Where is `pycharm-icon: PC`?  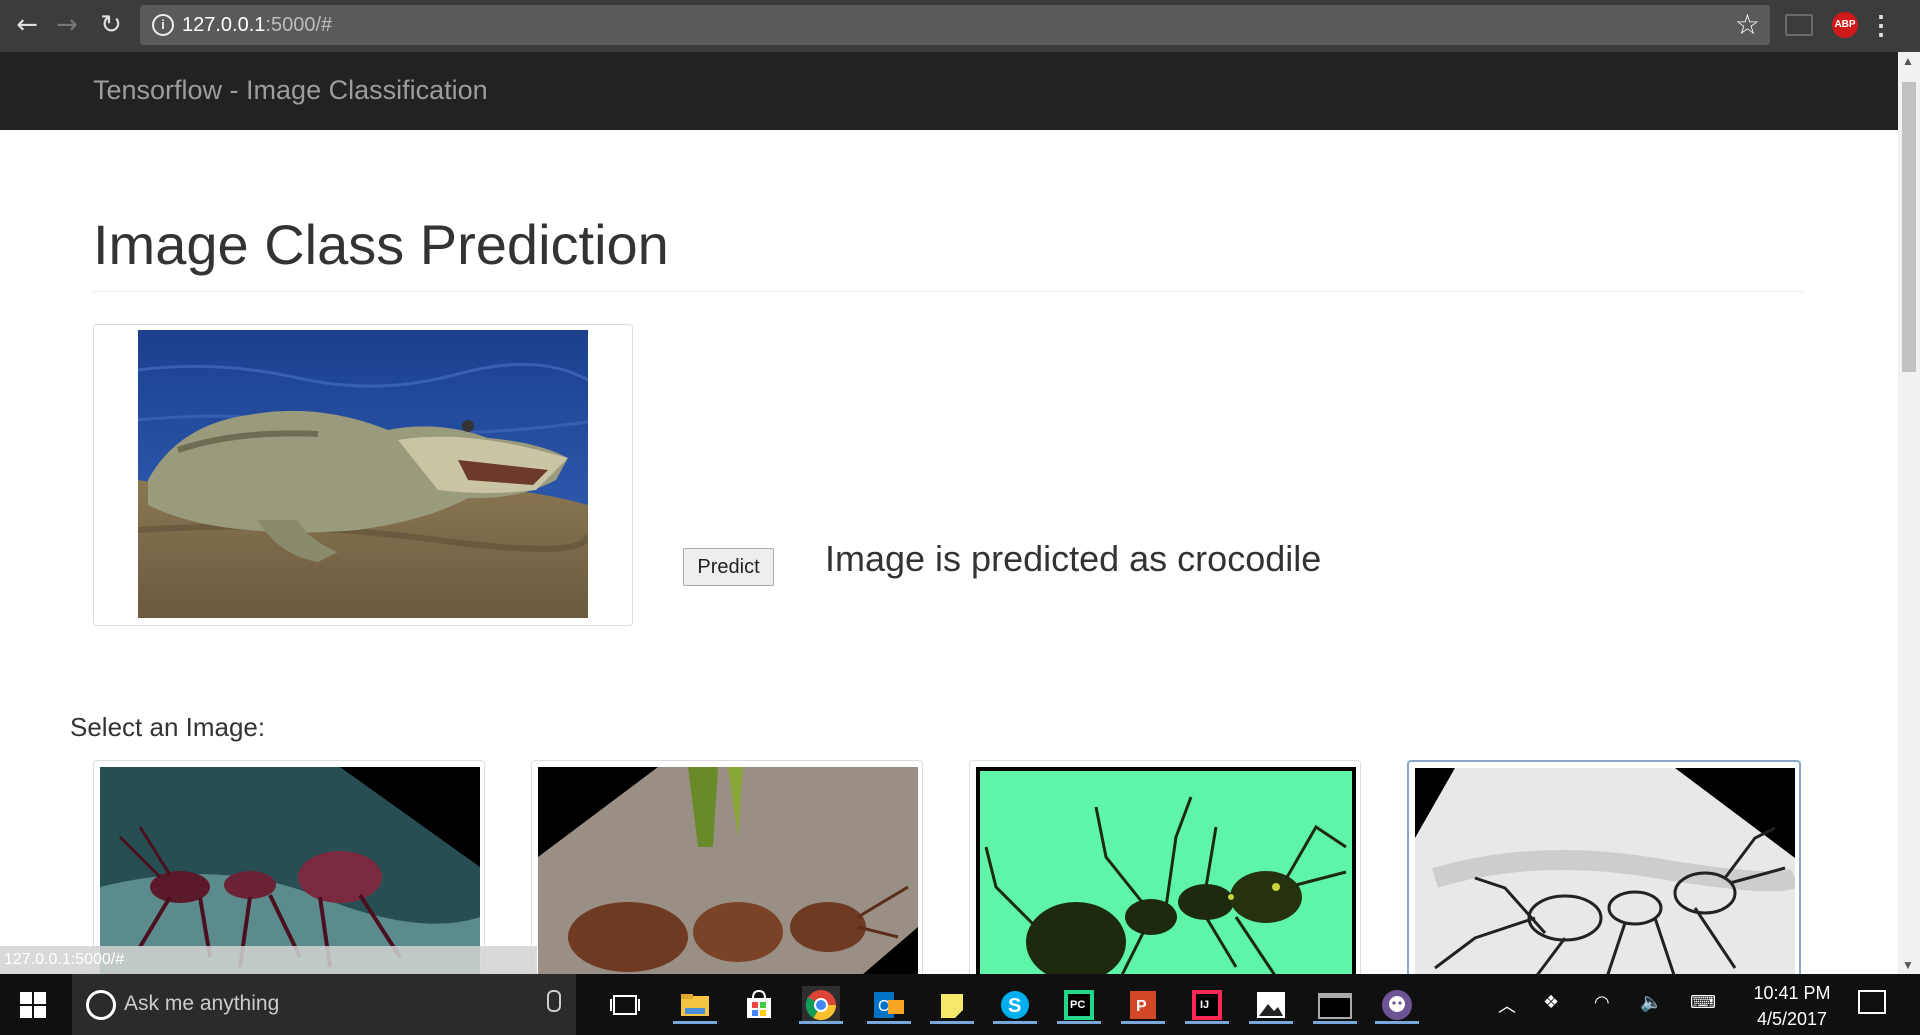
pycharm-icon: PC is located at coordinates (1079, 1005).